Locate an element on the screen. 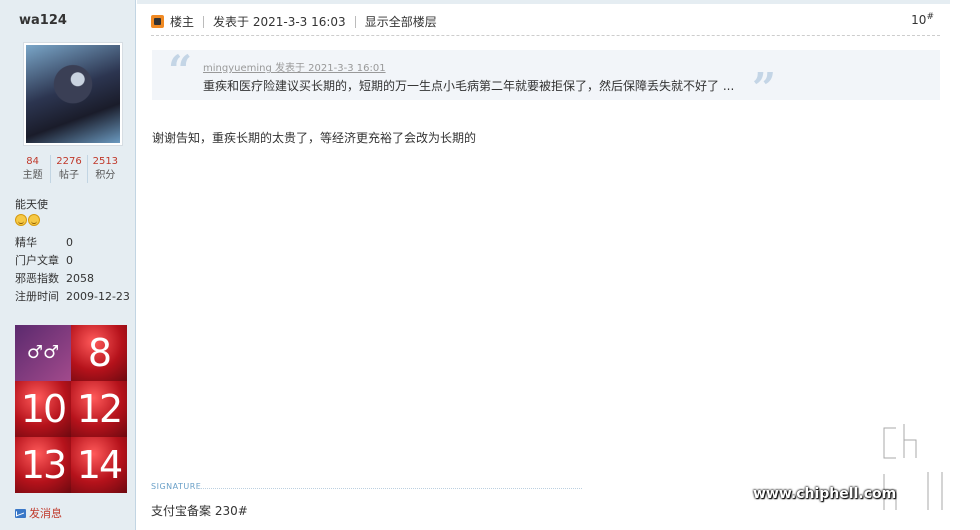 The width and height of the screenshot is (980, 530). stat-posts-value: 2276 is located at coordinates (69, 161).